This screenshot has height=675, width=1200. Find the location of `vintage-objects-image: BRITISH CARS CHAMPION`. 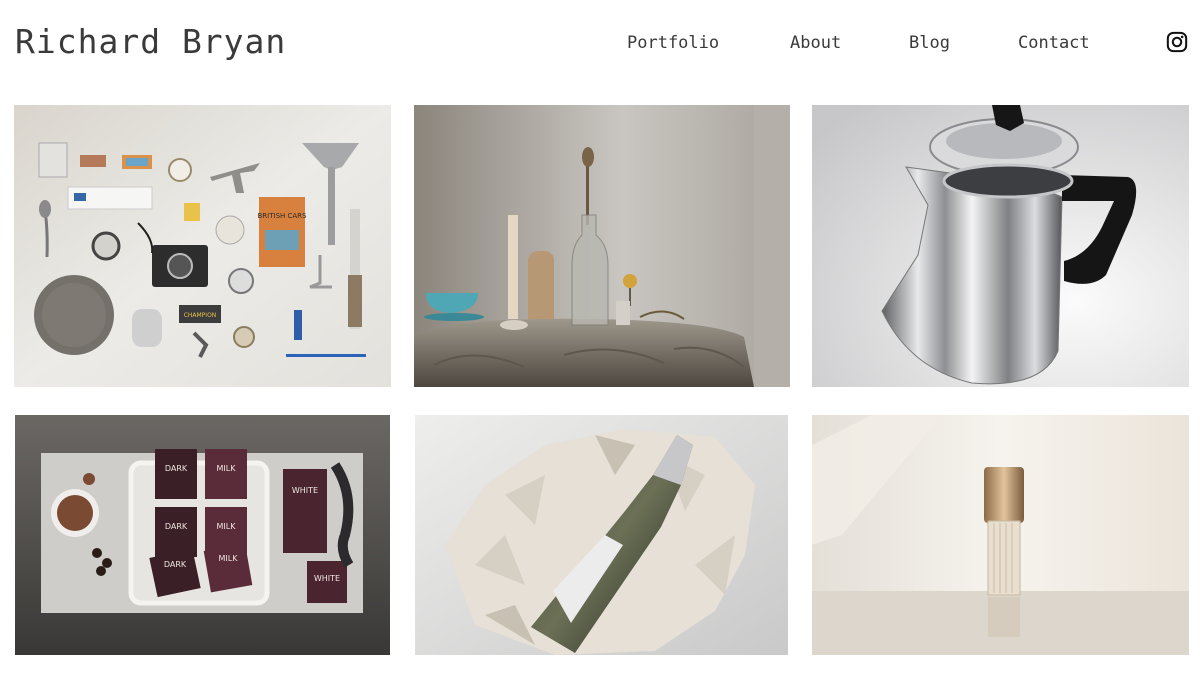

vintage-objects-image: BRITISH CARS CHAMPION is located at coordinates (202, 246).